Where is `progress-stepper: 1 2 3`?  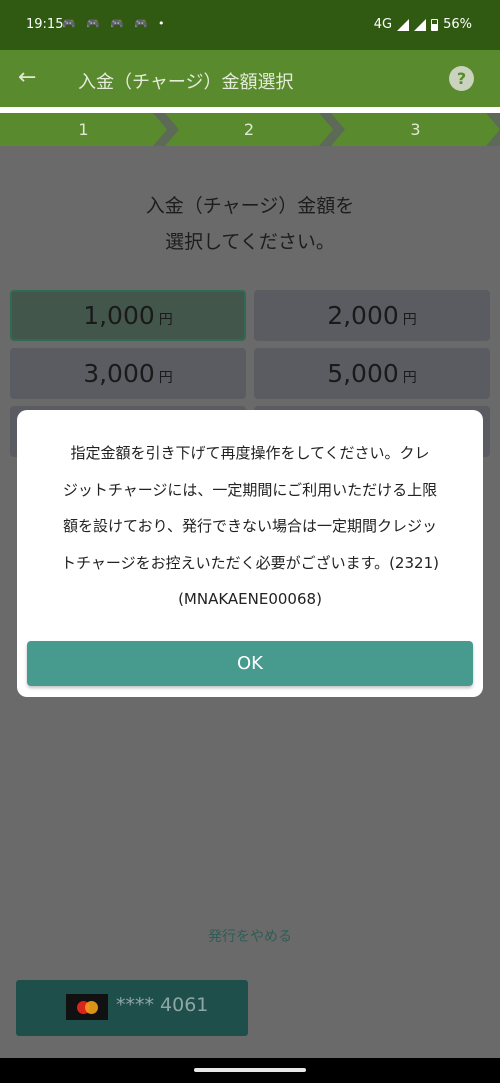
progress-stepper: 1 2 3 is located at coordinates (250, 129).